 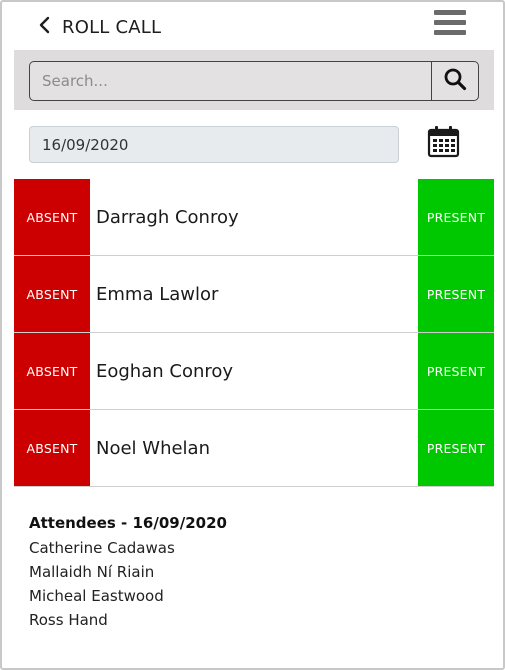 What do you see at coordinates (45, 27) in the screenshot?
I see `chevron-left-icon` at bounding box center [45, 27].